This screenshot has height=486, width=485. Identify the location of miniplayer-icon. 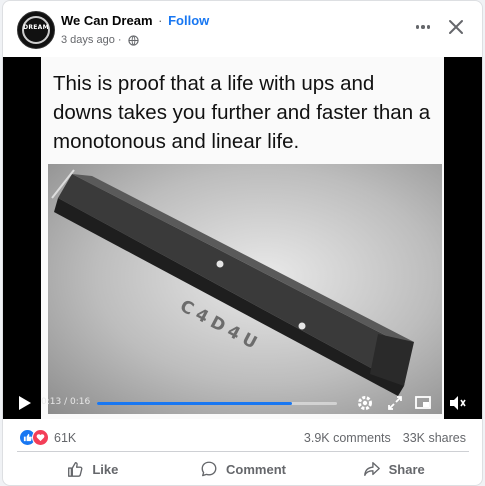
(423, 403).